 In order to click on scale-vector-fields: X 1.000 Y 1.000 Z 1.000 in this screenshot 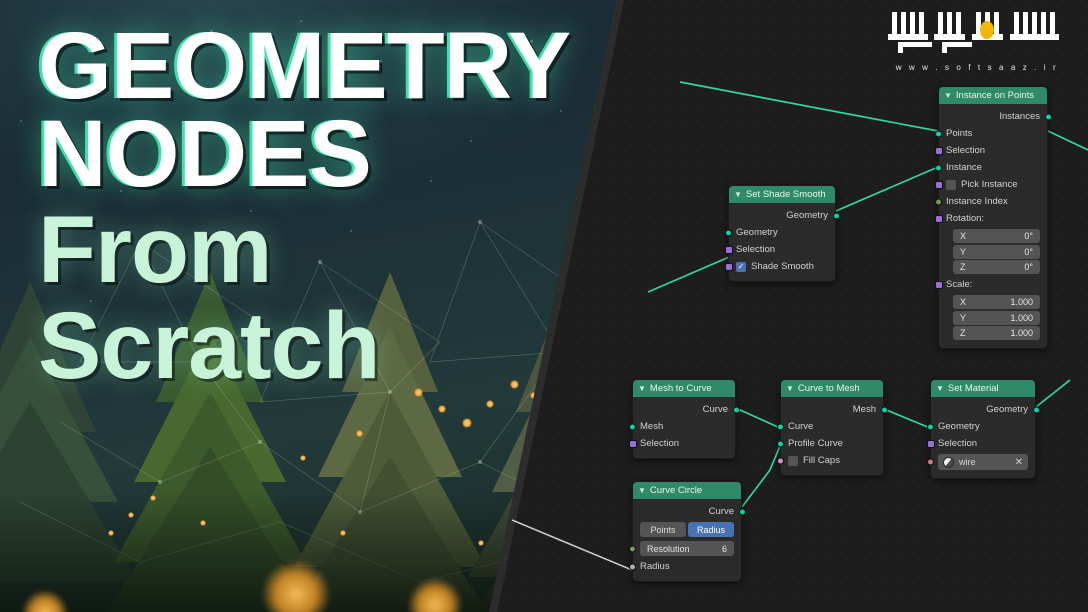, I will do `click(996, 317)`.